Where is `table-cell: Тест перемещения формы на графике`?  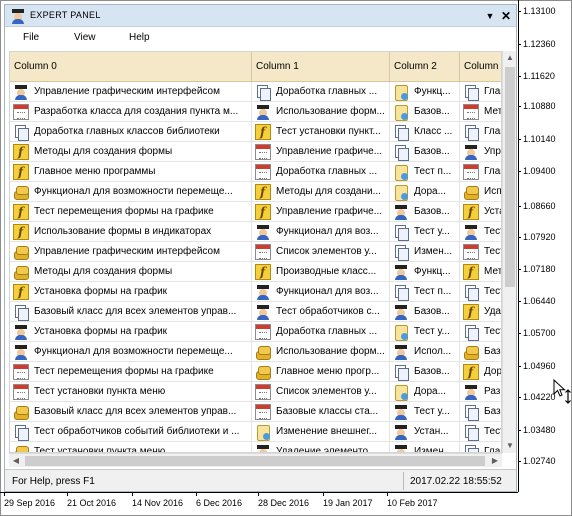 table-cell: Тест перемещения формы на графике is located at coordinates (131, 212).